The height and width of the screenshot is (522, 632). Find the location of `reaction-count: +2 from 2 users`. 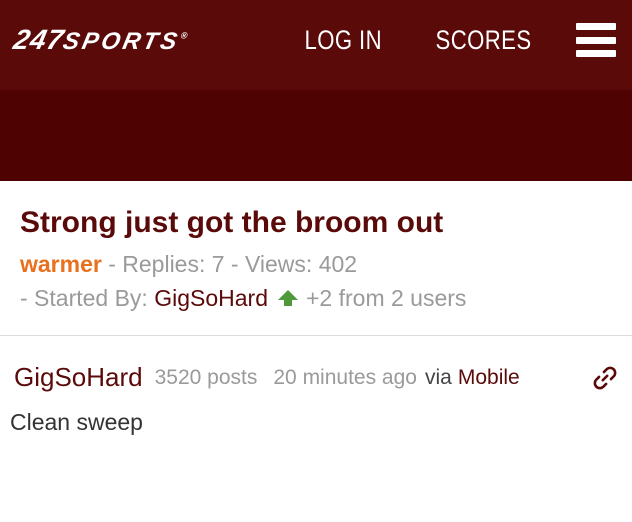

reaction-count: +2 from 2 users is located at coordinates (386, 298).